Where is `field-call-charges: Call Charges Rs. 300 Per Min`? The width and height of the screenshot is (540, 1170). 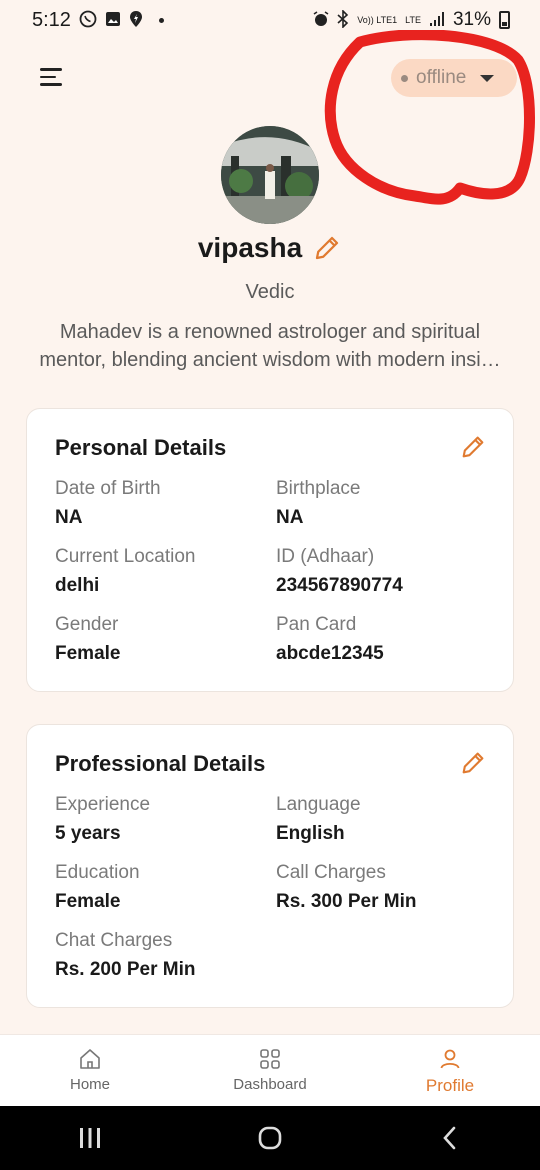
field-call-charges: Call Charges Rs. 300 Per Min is located at coordinates (386, 887).